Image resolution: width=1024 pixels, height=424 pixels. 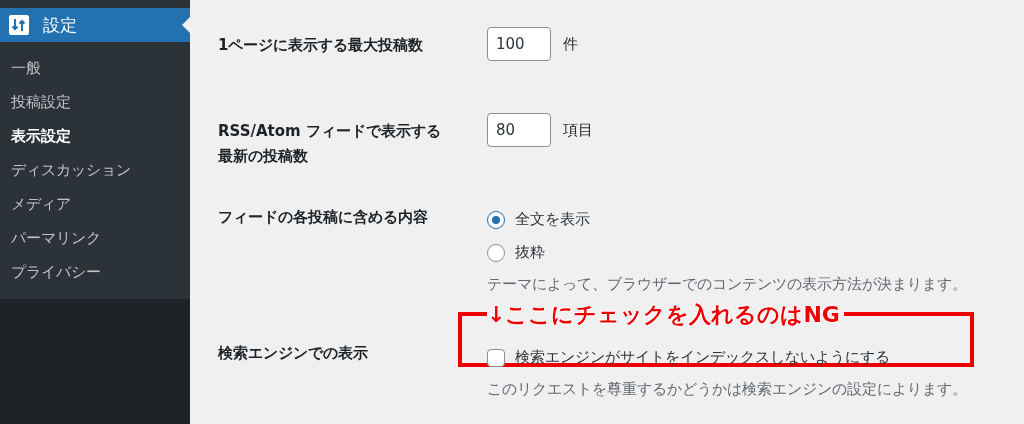 I want to click on submenu-item: メディア, so click(x=95, y=204).